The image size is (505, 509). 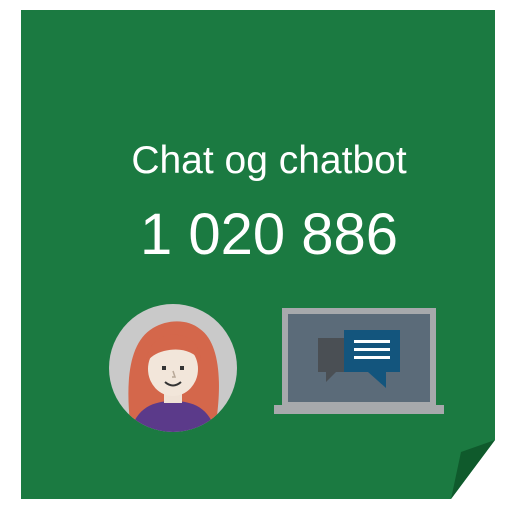 What do you see at coordinates (269, 160) in the screenshot?
I see `card-title: Chat og chatbot` at bounding box center [269, 160].